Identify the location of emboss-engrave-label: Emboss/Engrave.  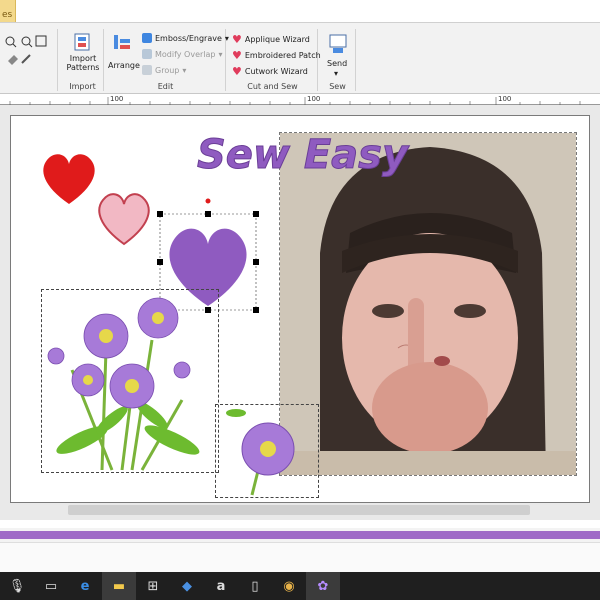
(188, 38).